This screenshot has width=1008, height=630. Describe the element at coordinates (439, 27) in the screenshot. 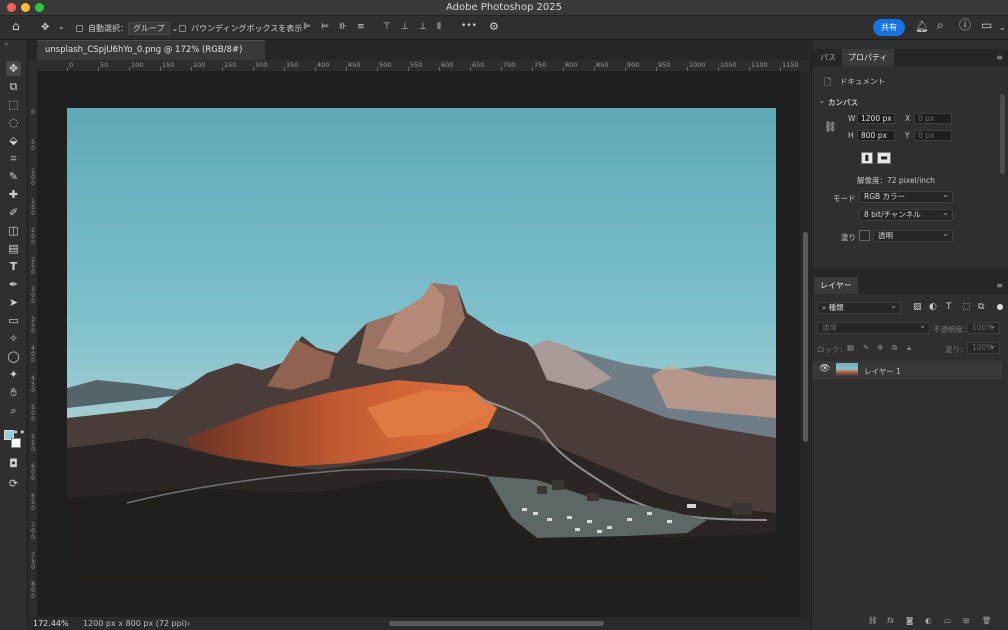

I see `distribute-vertical-icon: ⦀` at that location.